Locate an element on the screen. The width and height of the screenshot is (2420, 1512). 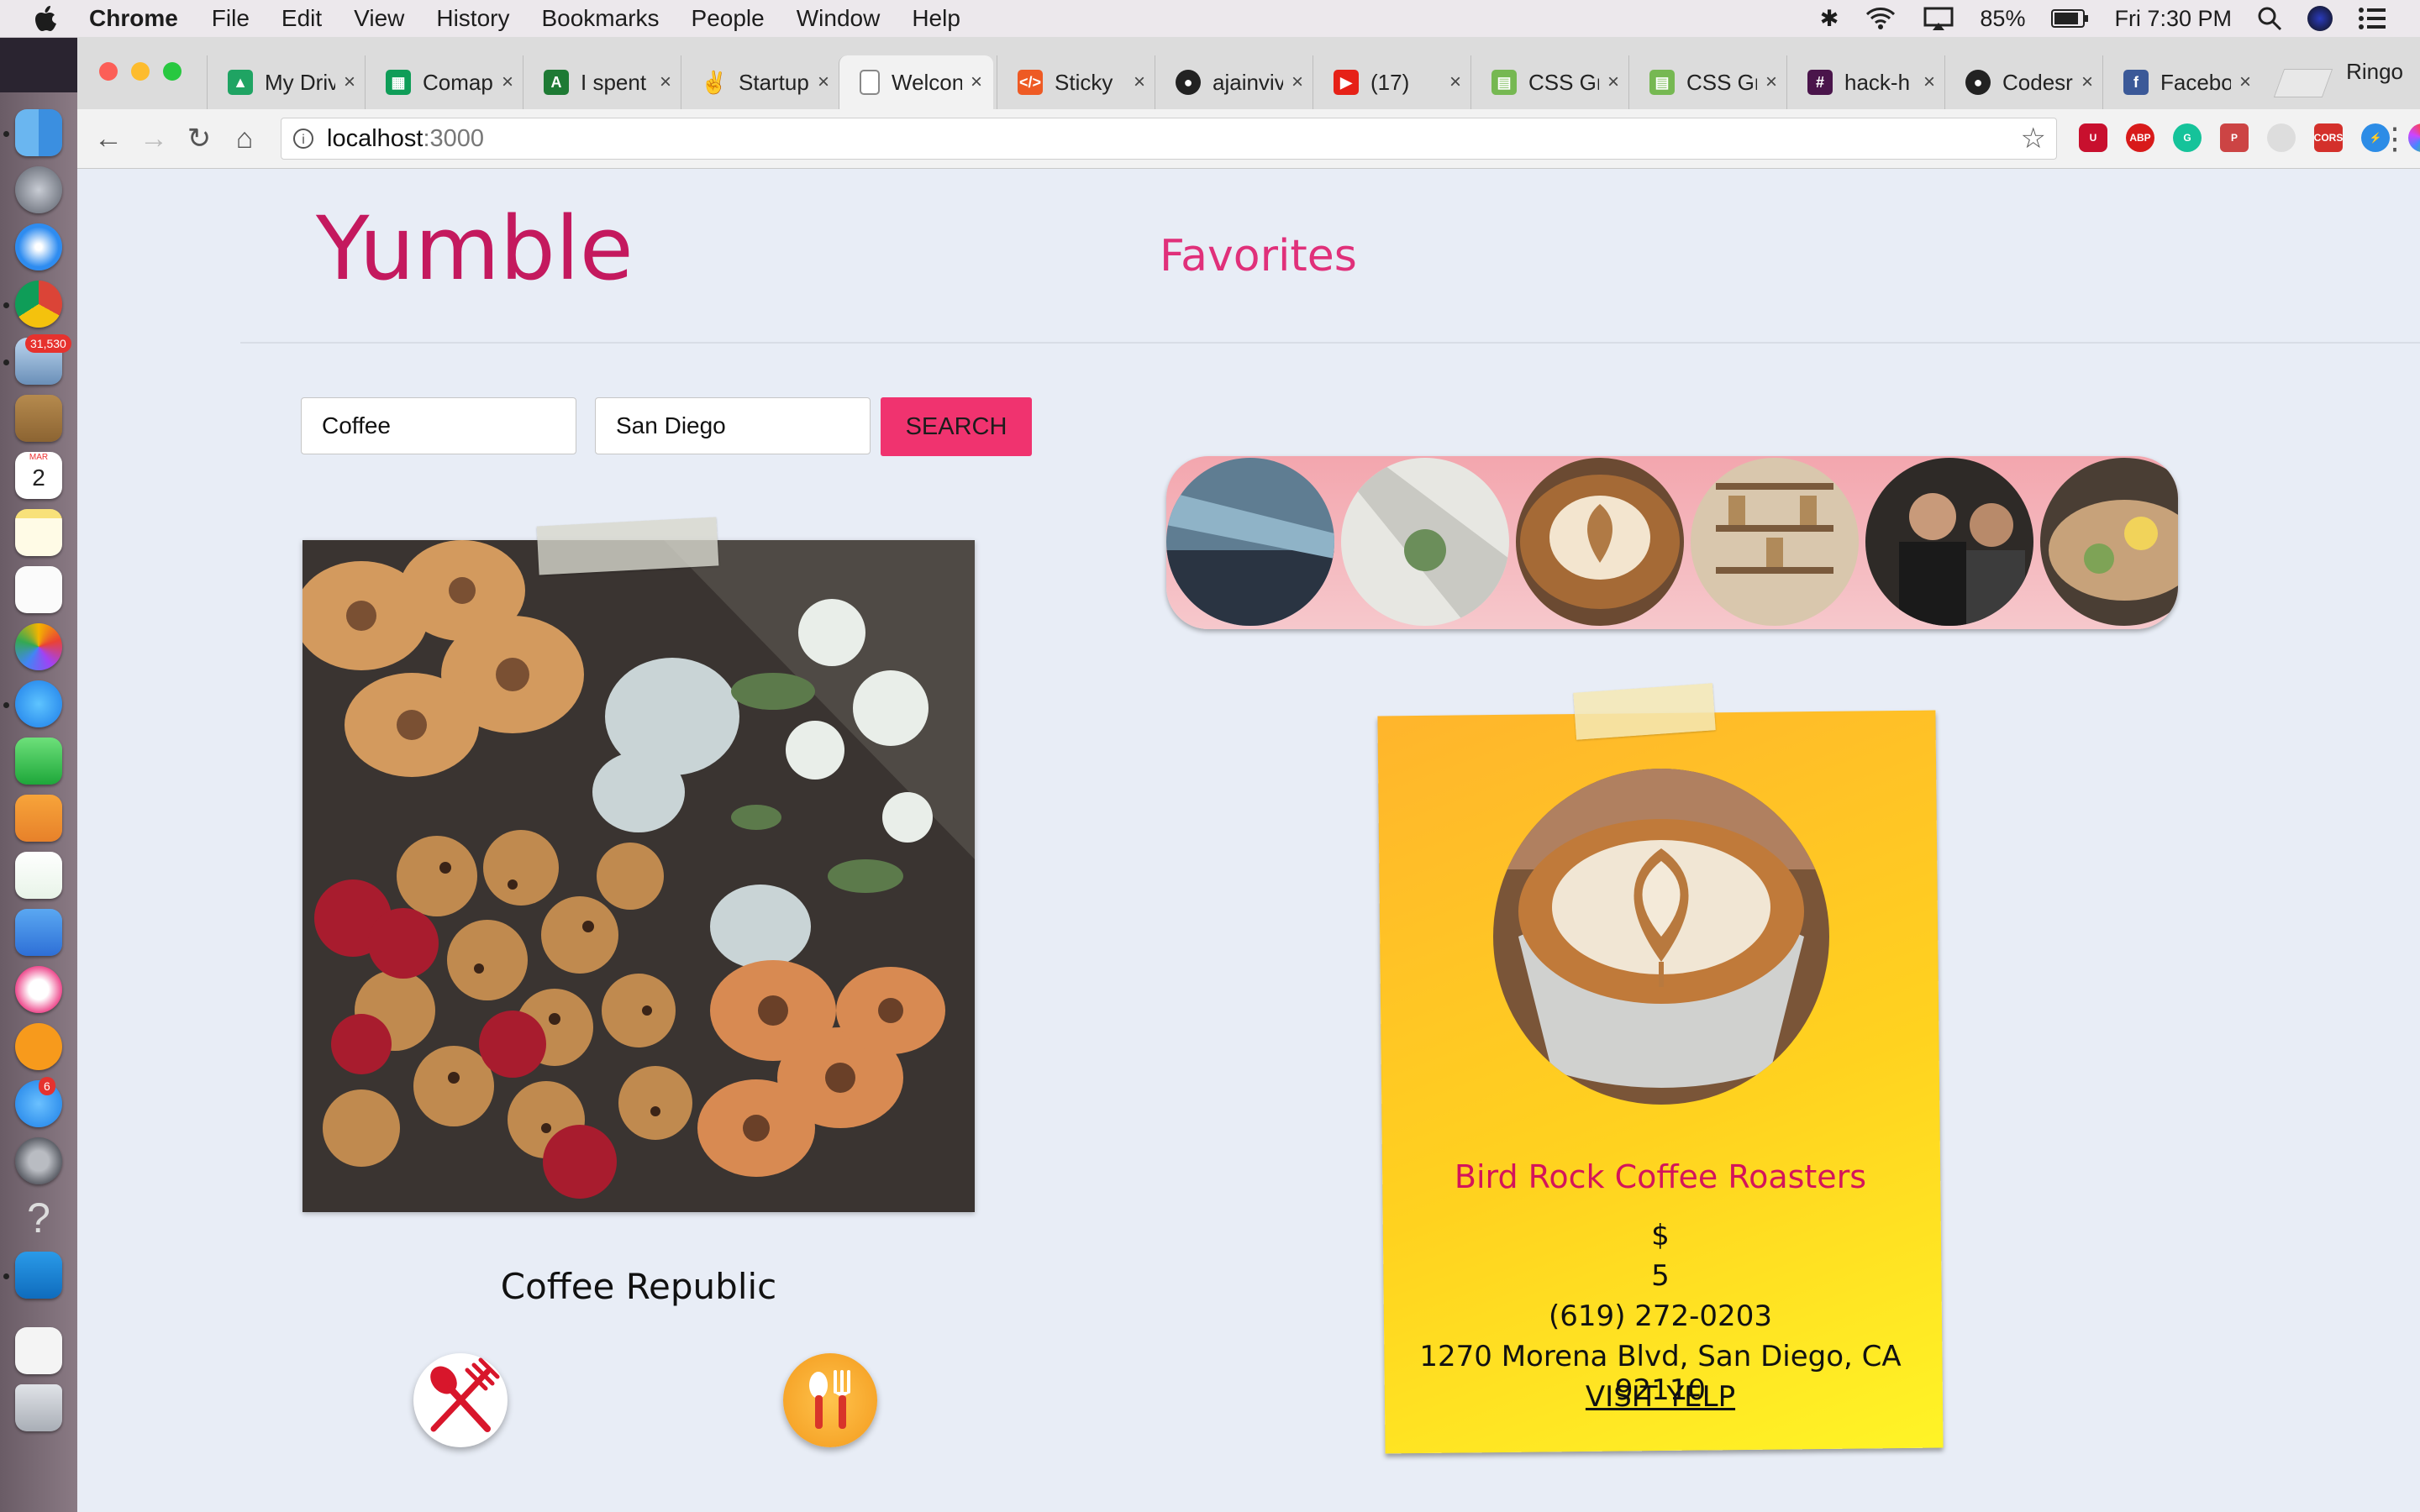
messages-icon is located at coordinates (38, 703).